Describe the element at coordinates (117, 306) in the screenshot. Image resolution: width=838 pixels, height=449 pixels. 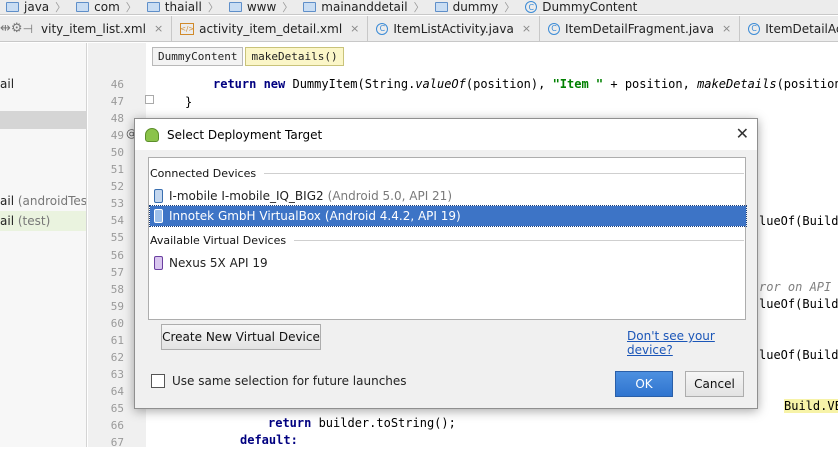
I see `line-number: 59` at that location.